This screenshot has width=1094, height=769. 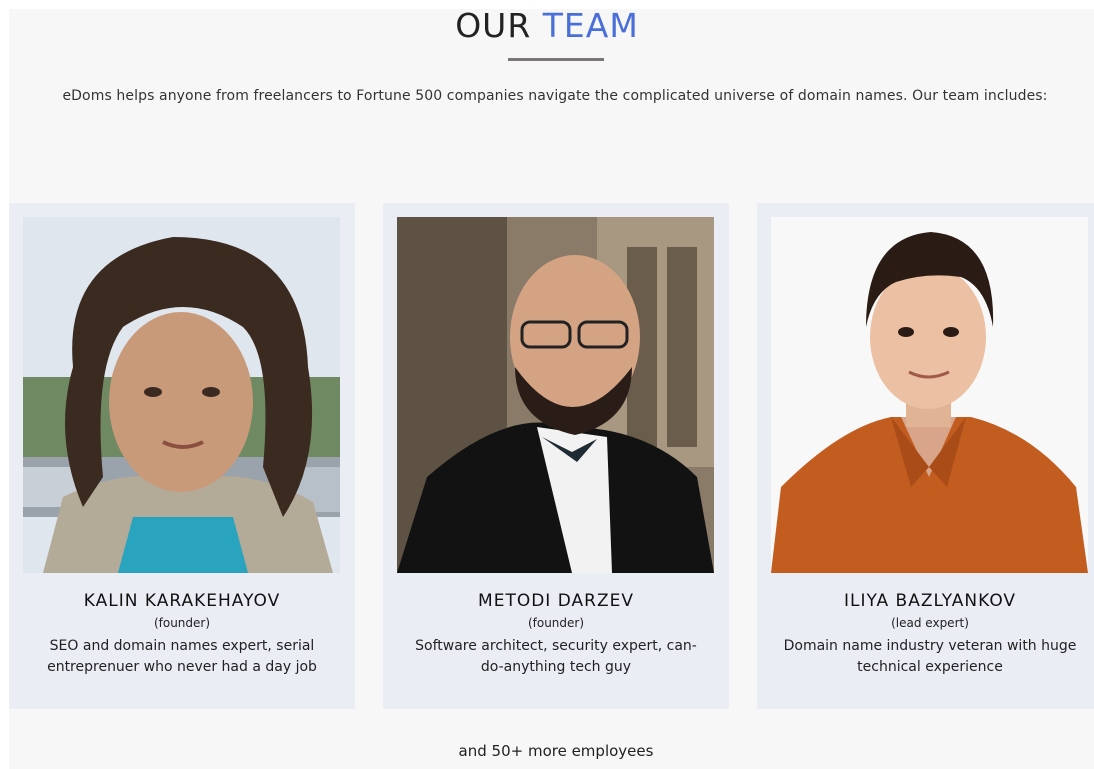 What do you see at coordinates (493, 25) in the screenshot?
I see `heading-part-our: OUR` at bounding box center [493, 25].